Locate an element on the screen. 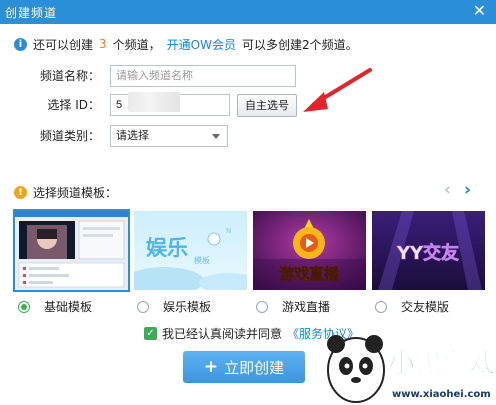 This screenshot has height=405, width=496. thumb-game-title: 游戏直播 is located at coordinates (309, 274).